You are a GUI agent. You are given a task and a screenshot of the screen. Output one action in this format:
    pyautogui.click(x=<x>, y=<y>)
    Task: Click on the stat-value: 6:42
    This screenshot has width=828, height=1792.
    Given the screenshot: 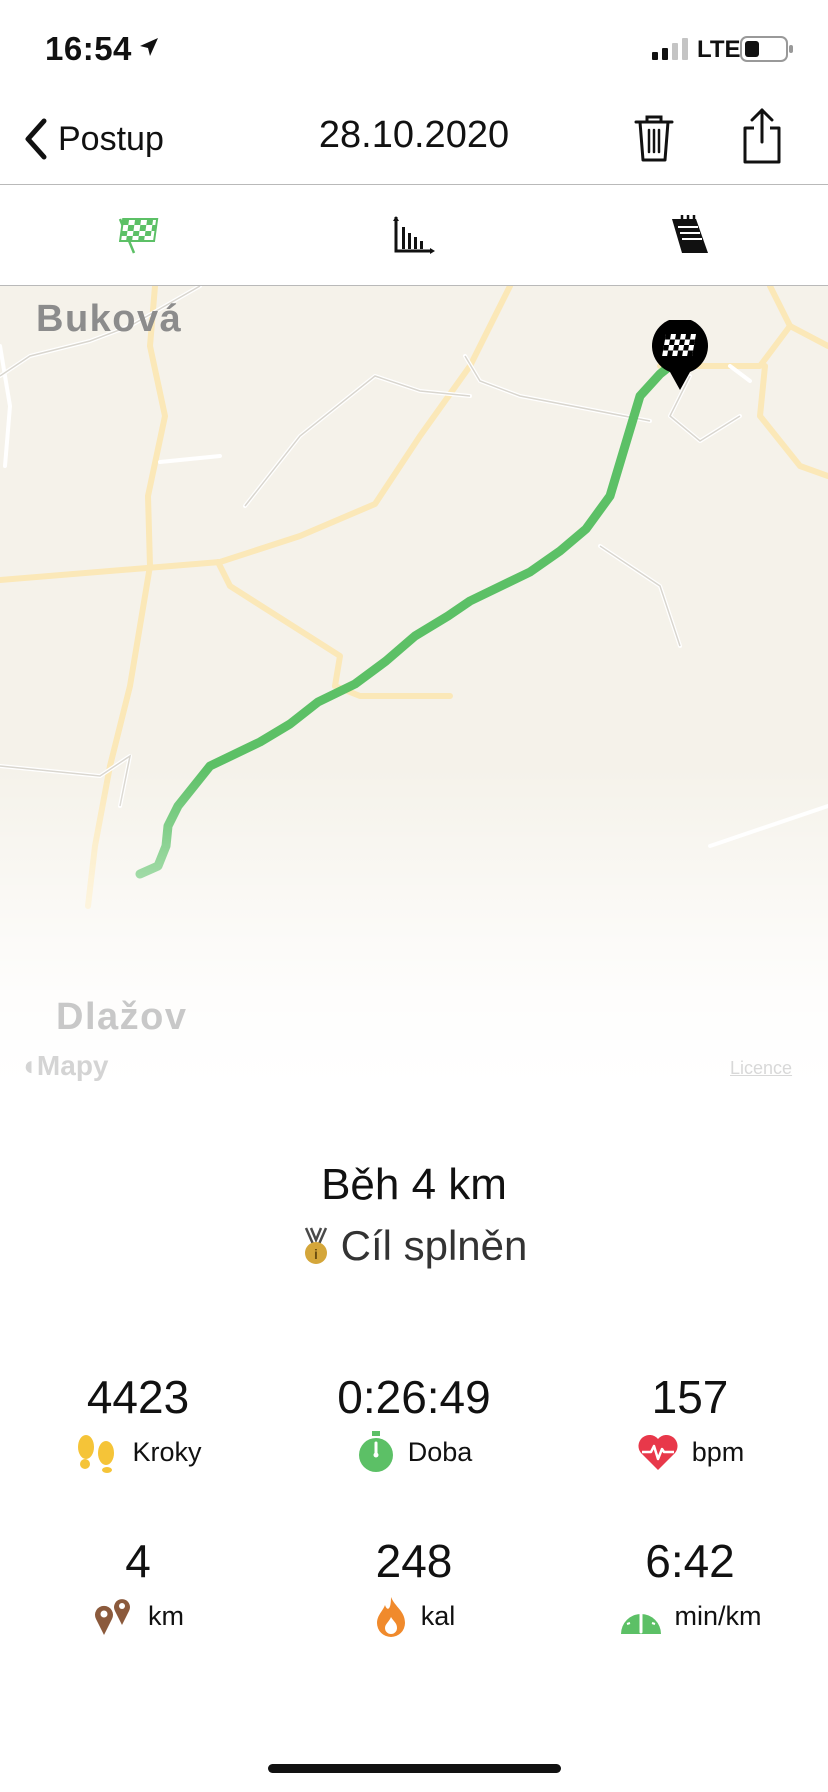 What is the action you would take?
    pyautogui.click(x=690, y=1561)
    